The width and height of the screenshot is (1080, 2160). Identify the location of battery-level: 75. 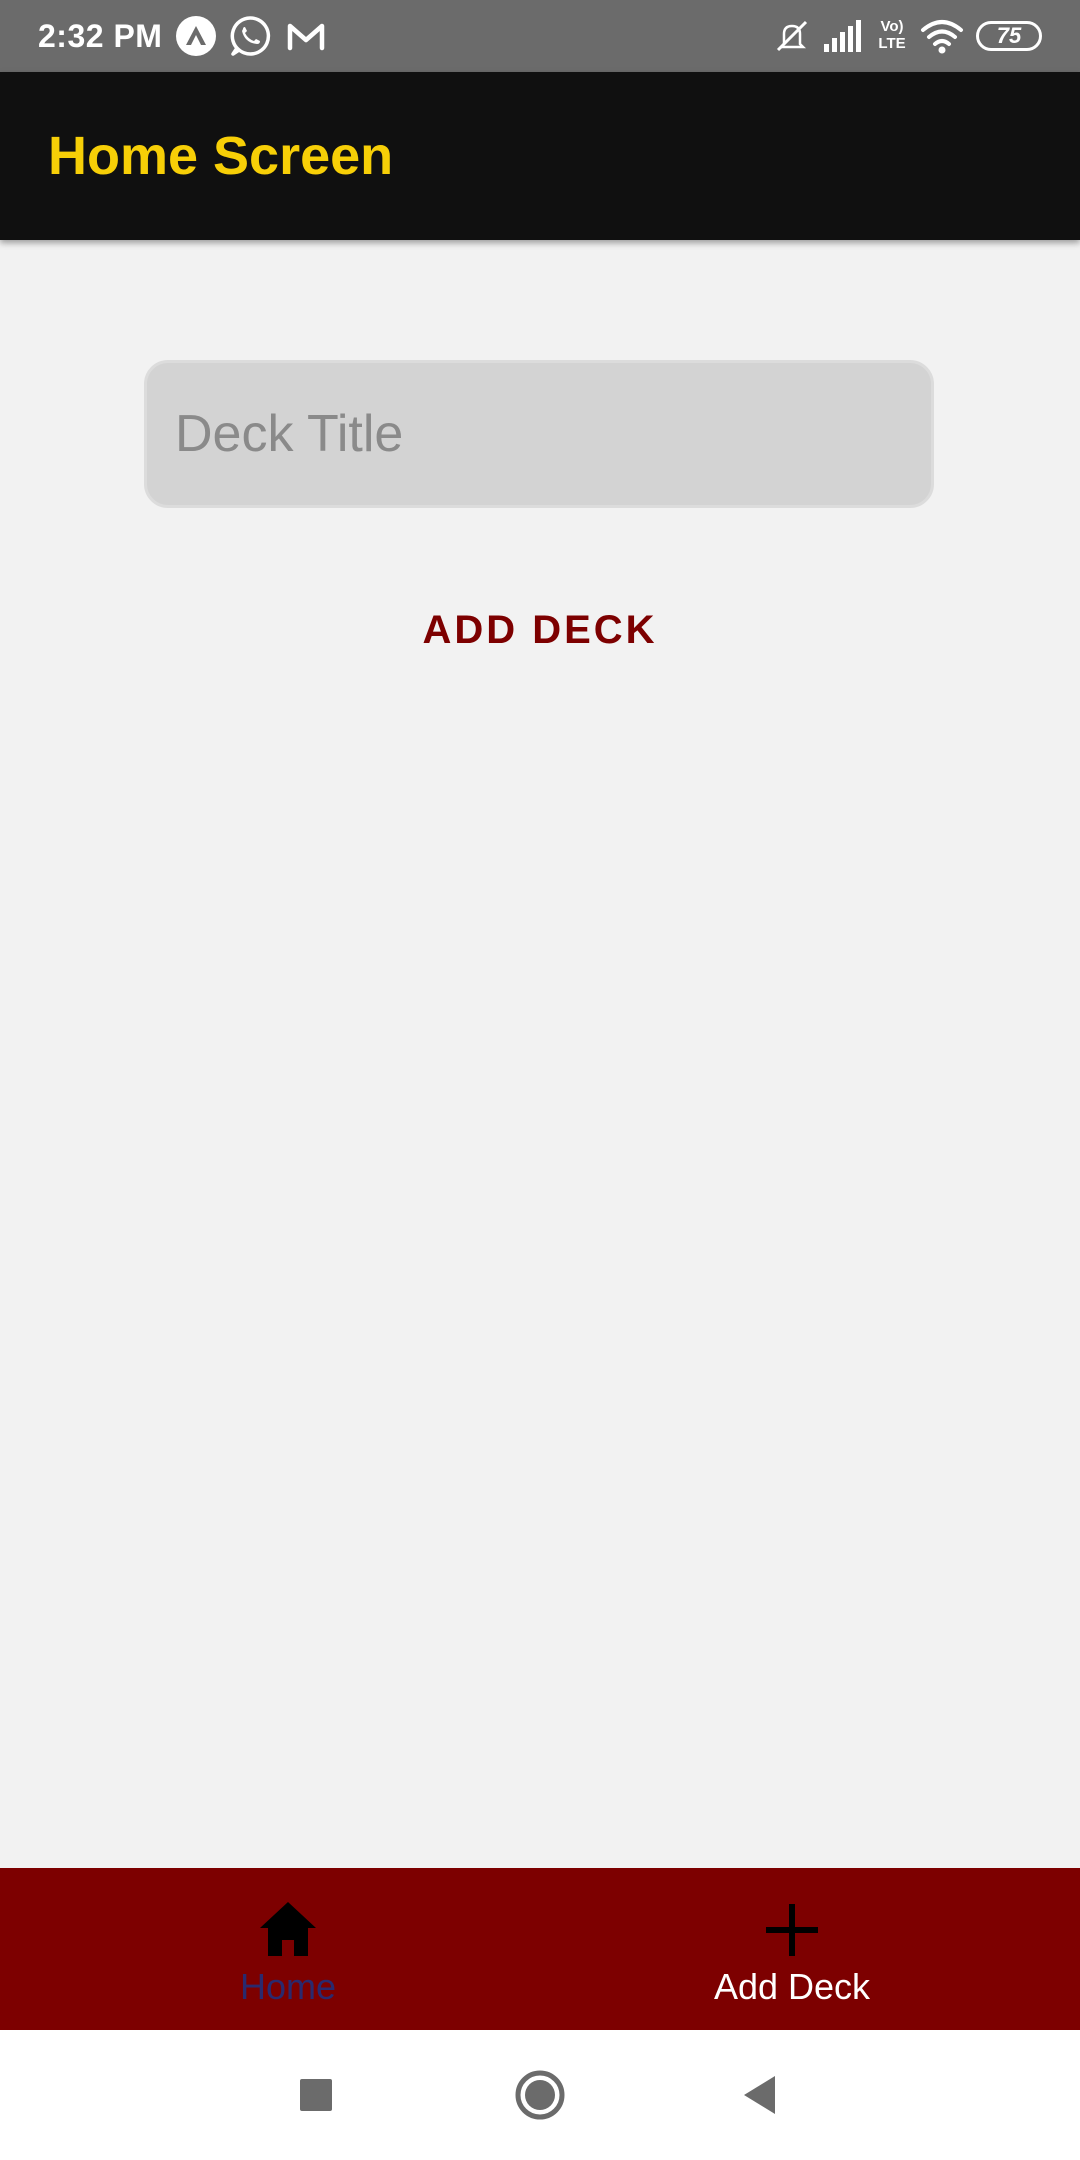
(1009, 35).